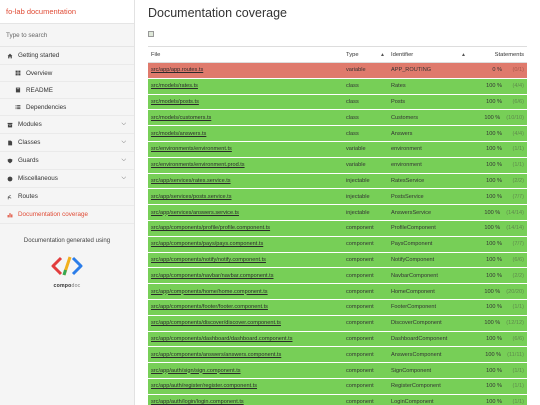  What do you see at coordinates (245, 70) in the screenshot?
I see `file-cell: src/app/app.routes.ts` at bounding box center [245, 70].